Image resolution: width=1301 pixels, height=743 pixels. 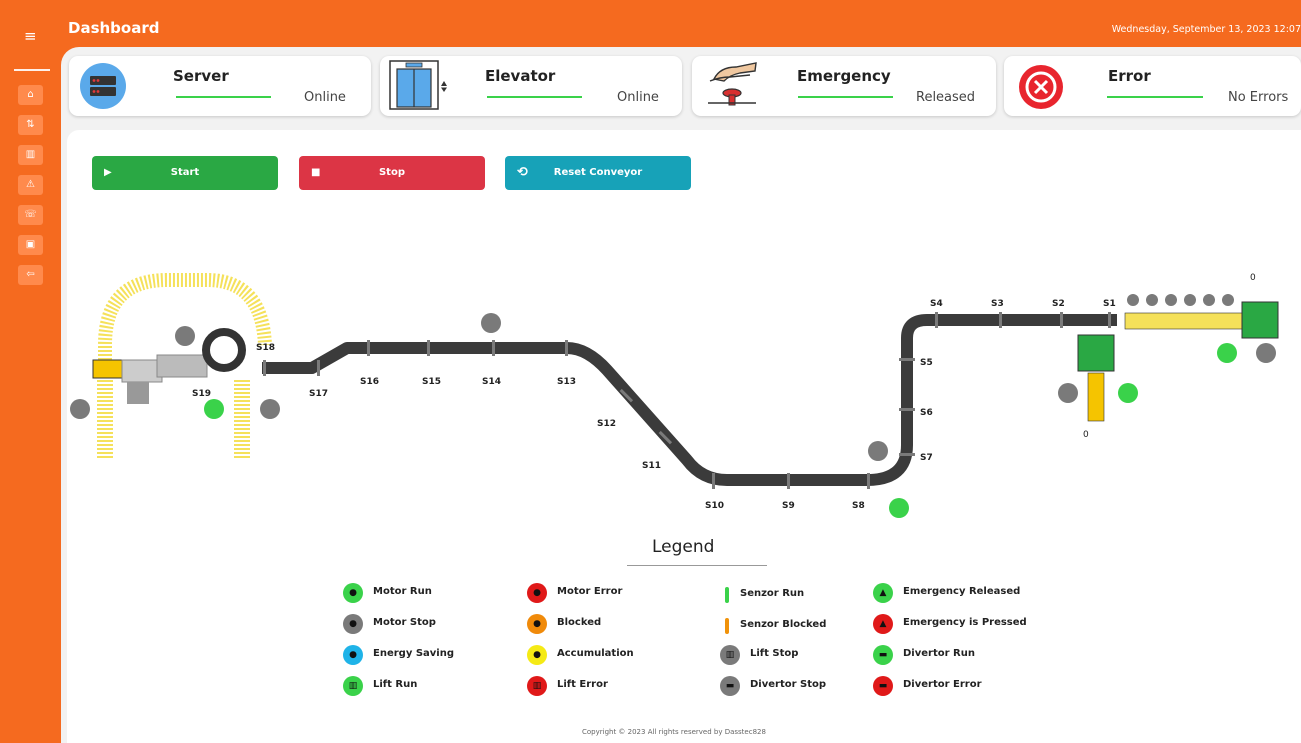 What do you see at coordinates (936, 304) in the screenshot?
I see `sensor-s4: S4` at bounding box center [936, 304].